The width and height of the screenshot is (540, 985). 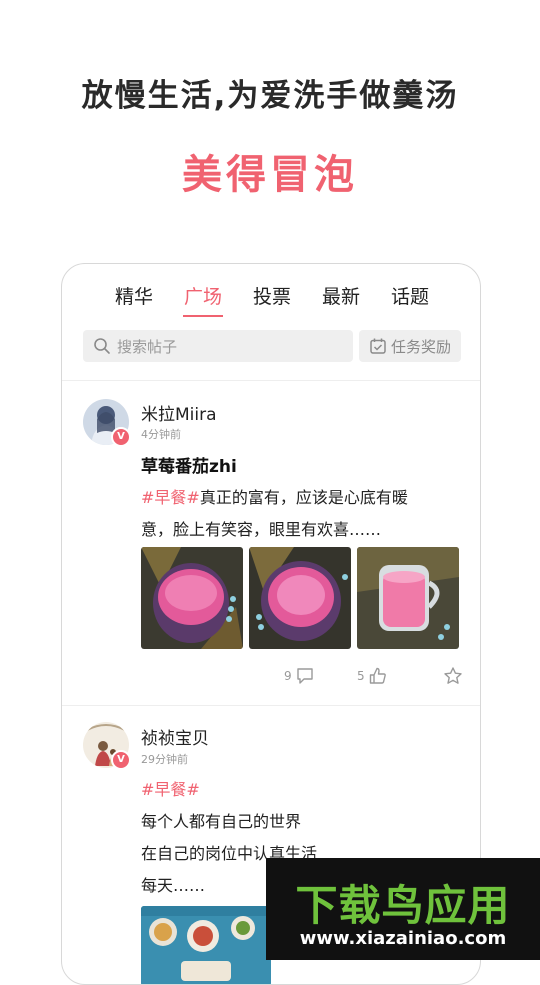 I want to click on watermark-url: www.xiazainiao.com, so click(x=403, y=938).